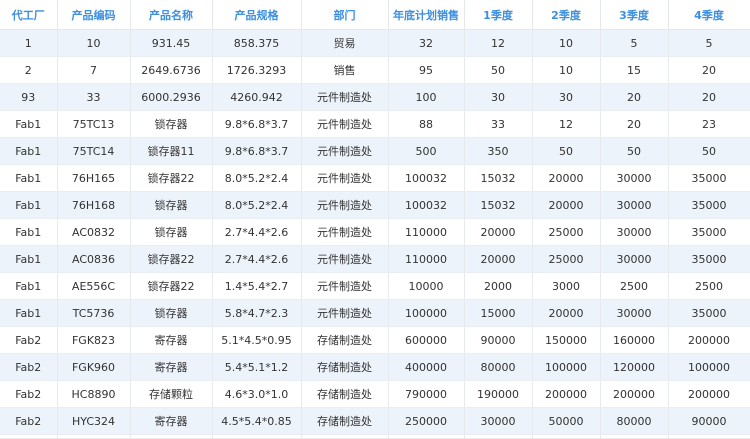 This screenshot has height=439, width=750. I want to click on column-header-department: 部门, so click(345, 15).